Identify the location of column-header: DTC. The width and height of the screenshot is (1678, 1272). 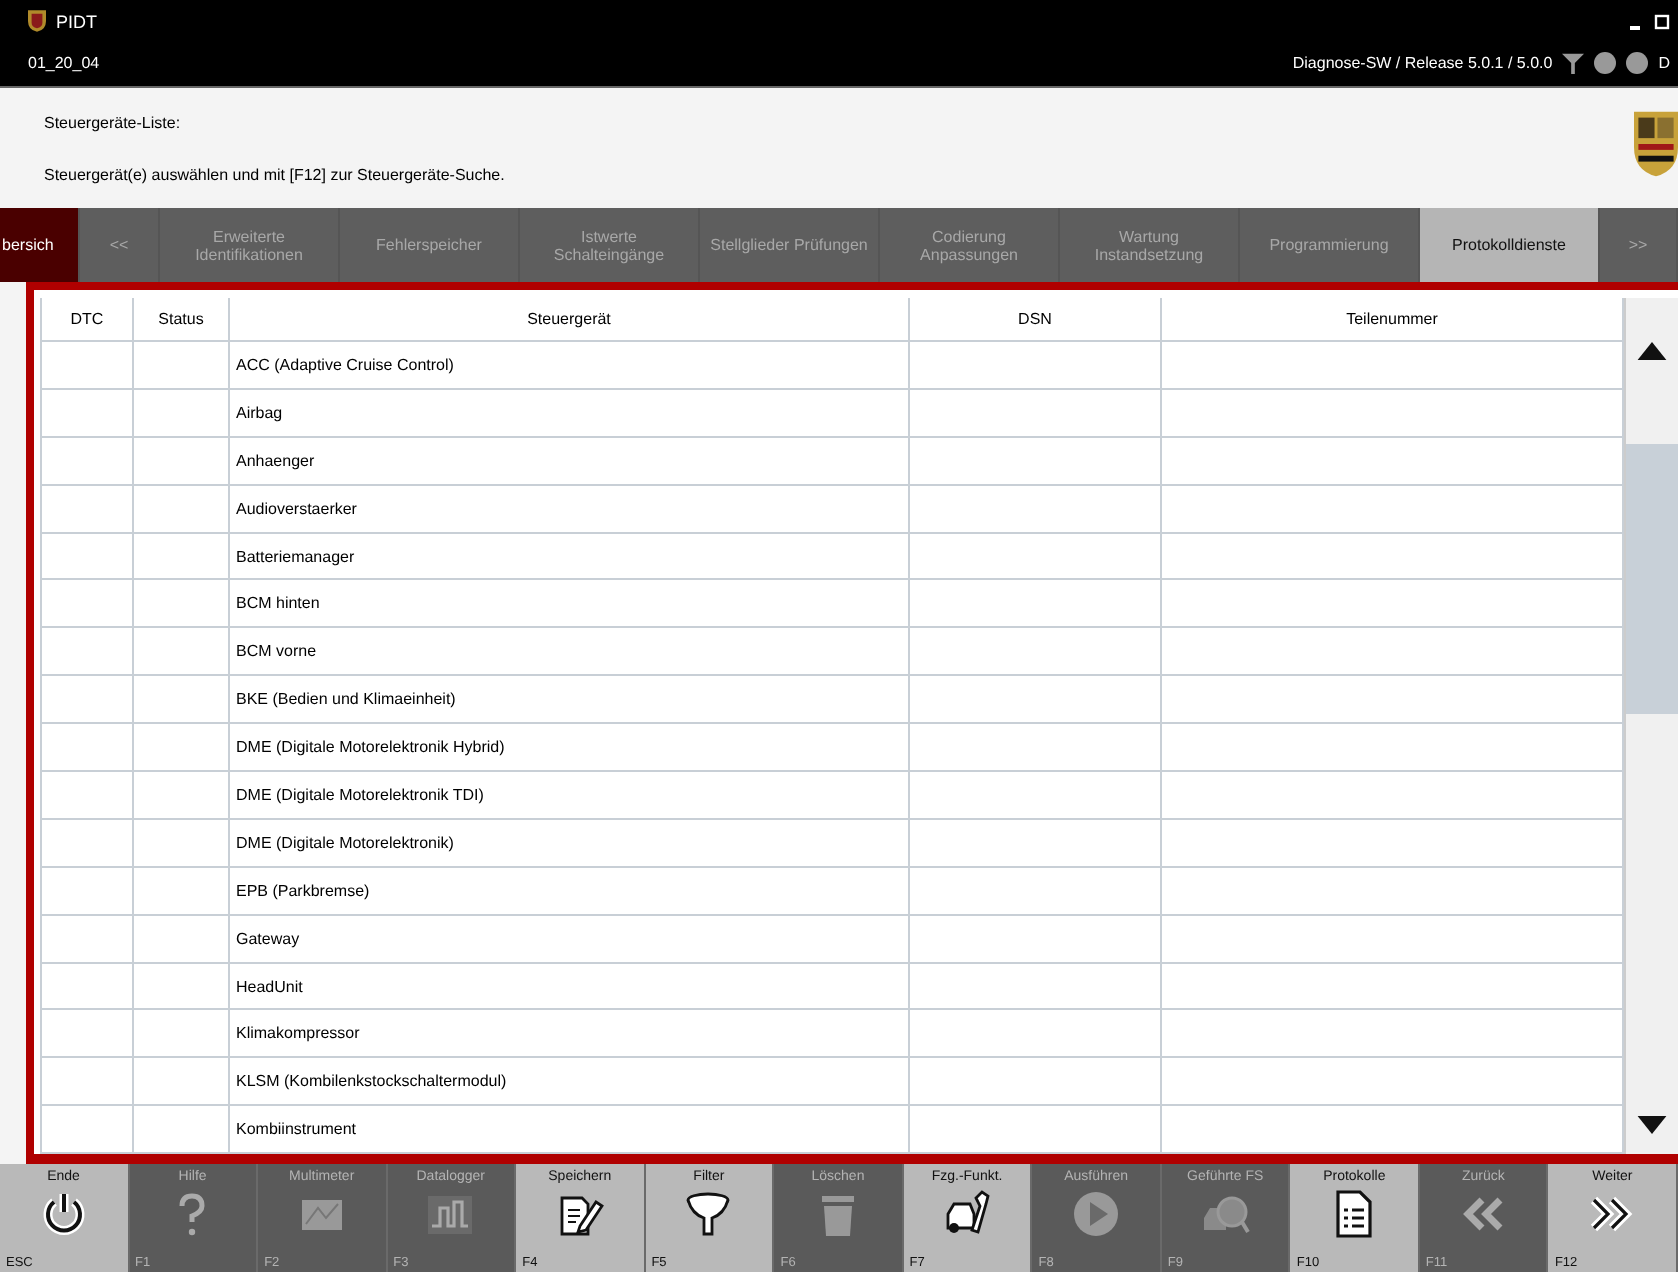
(87, 320).